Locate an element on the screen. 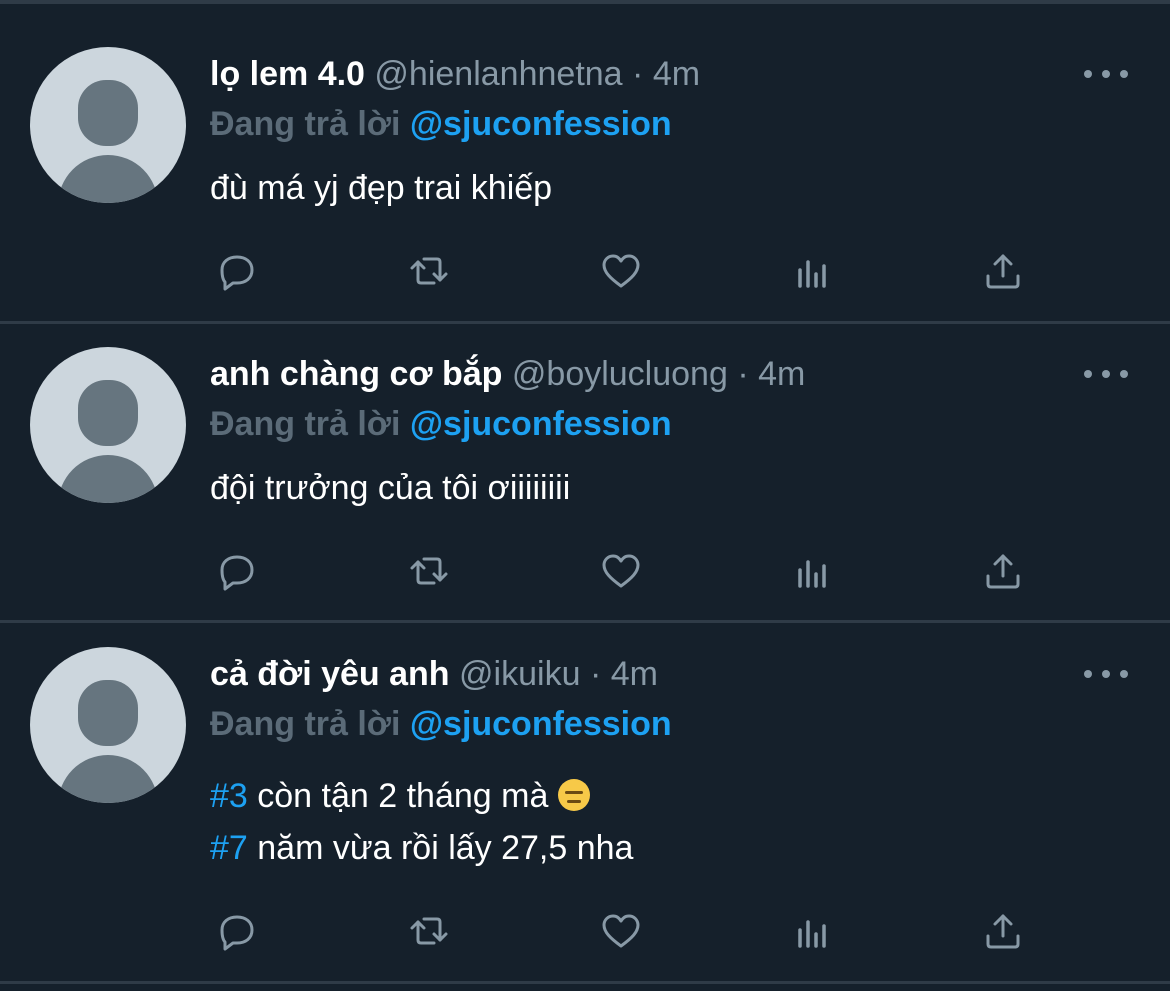  tweet-header: cả đời yêu anh @ikuiku · 4m is located at coordinates (434, 674).